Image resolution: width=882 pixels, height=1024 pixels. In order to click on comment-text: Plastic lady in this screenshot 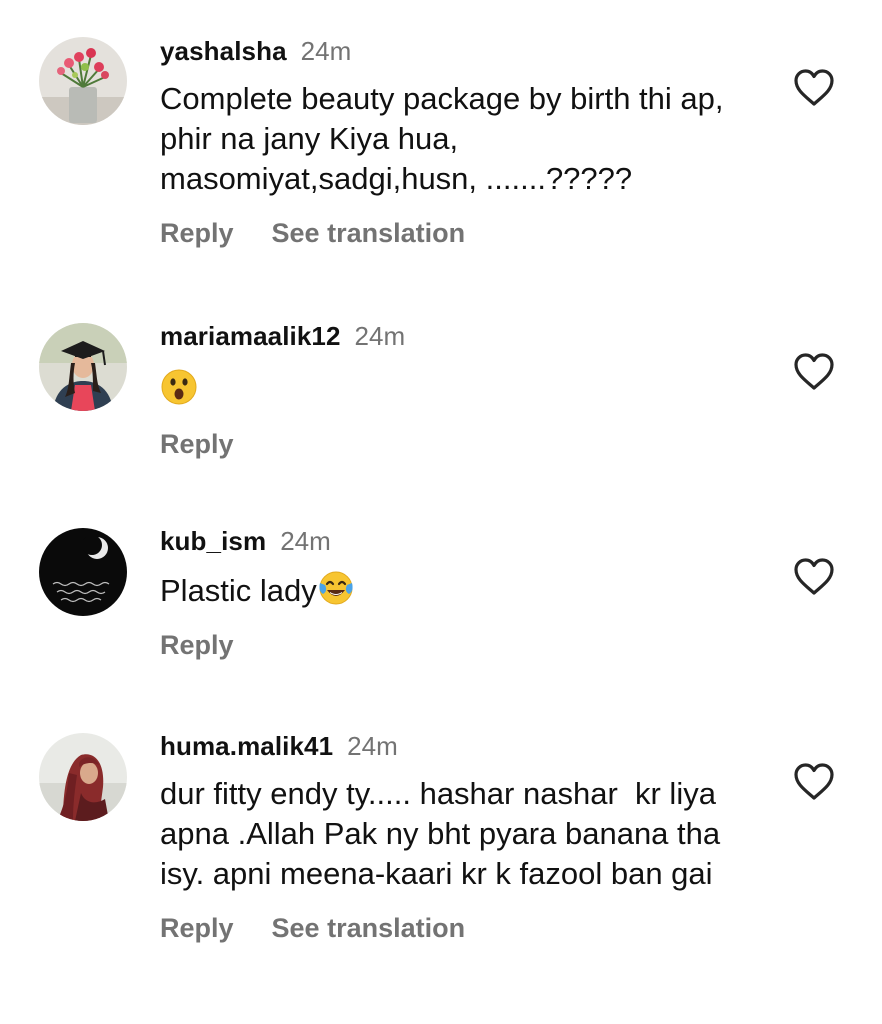, I will do `click(460, 590)`.